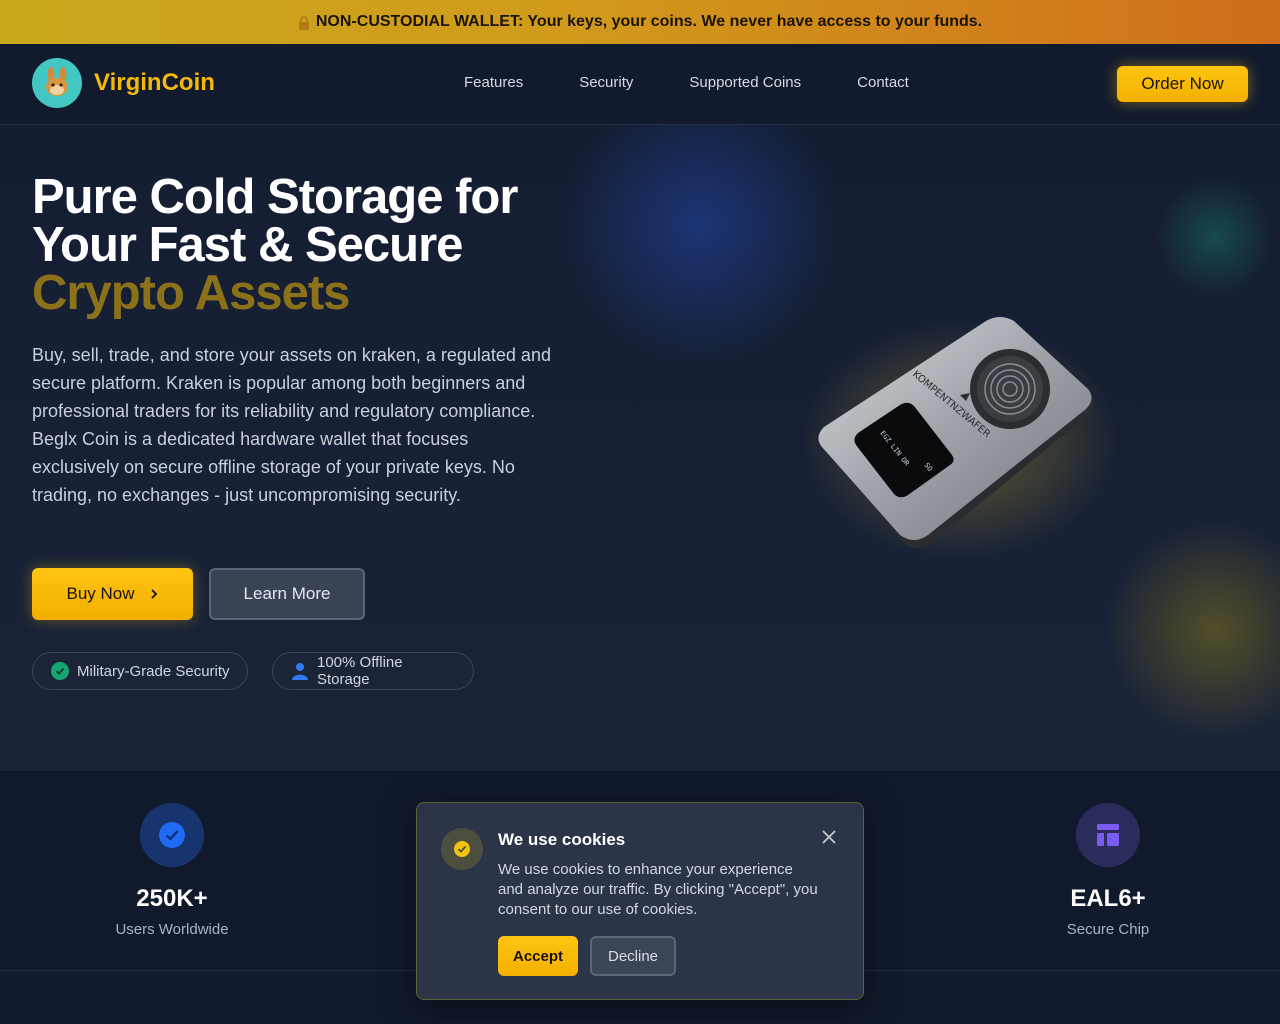 The width and height of the screenshot is (1280, 1024). Describe the element at coordinates (633, 956) in the screenshot. I see `decline-cookies-button: Decline` at that location.